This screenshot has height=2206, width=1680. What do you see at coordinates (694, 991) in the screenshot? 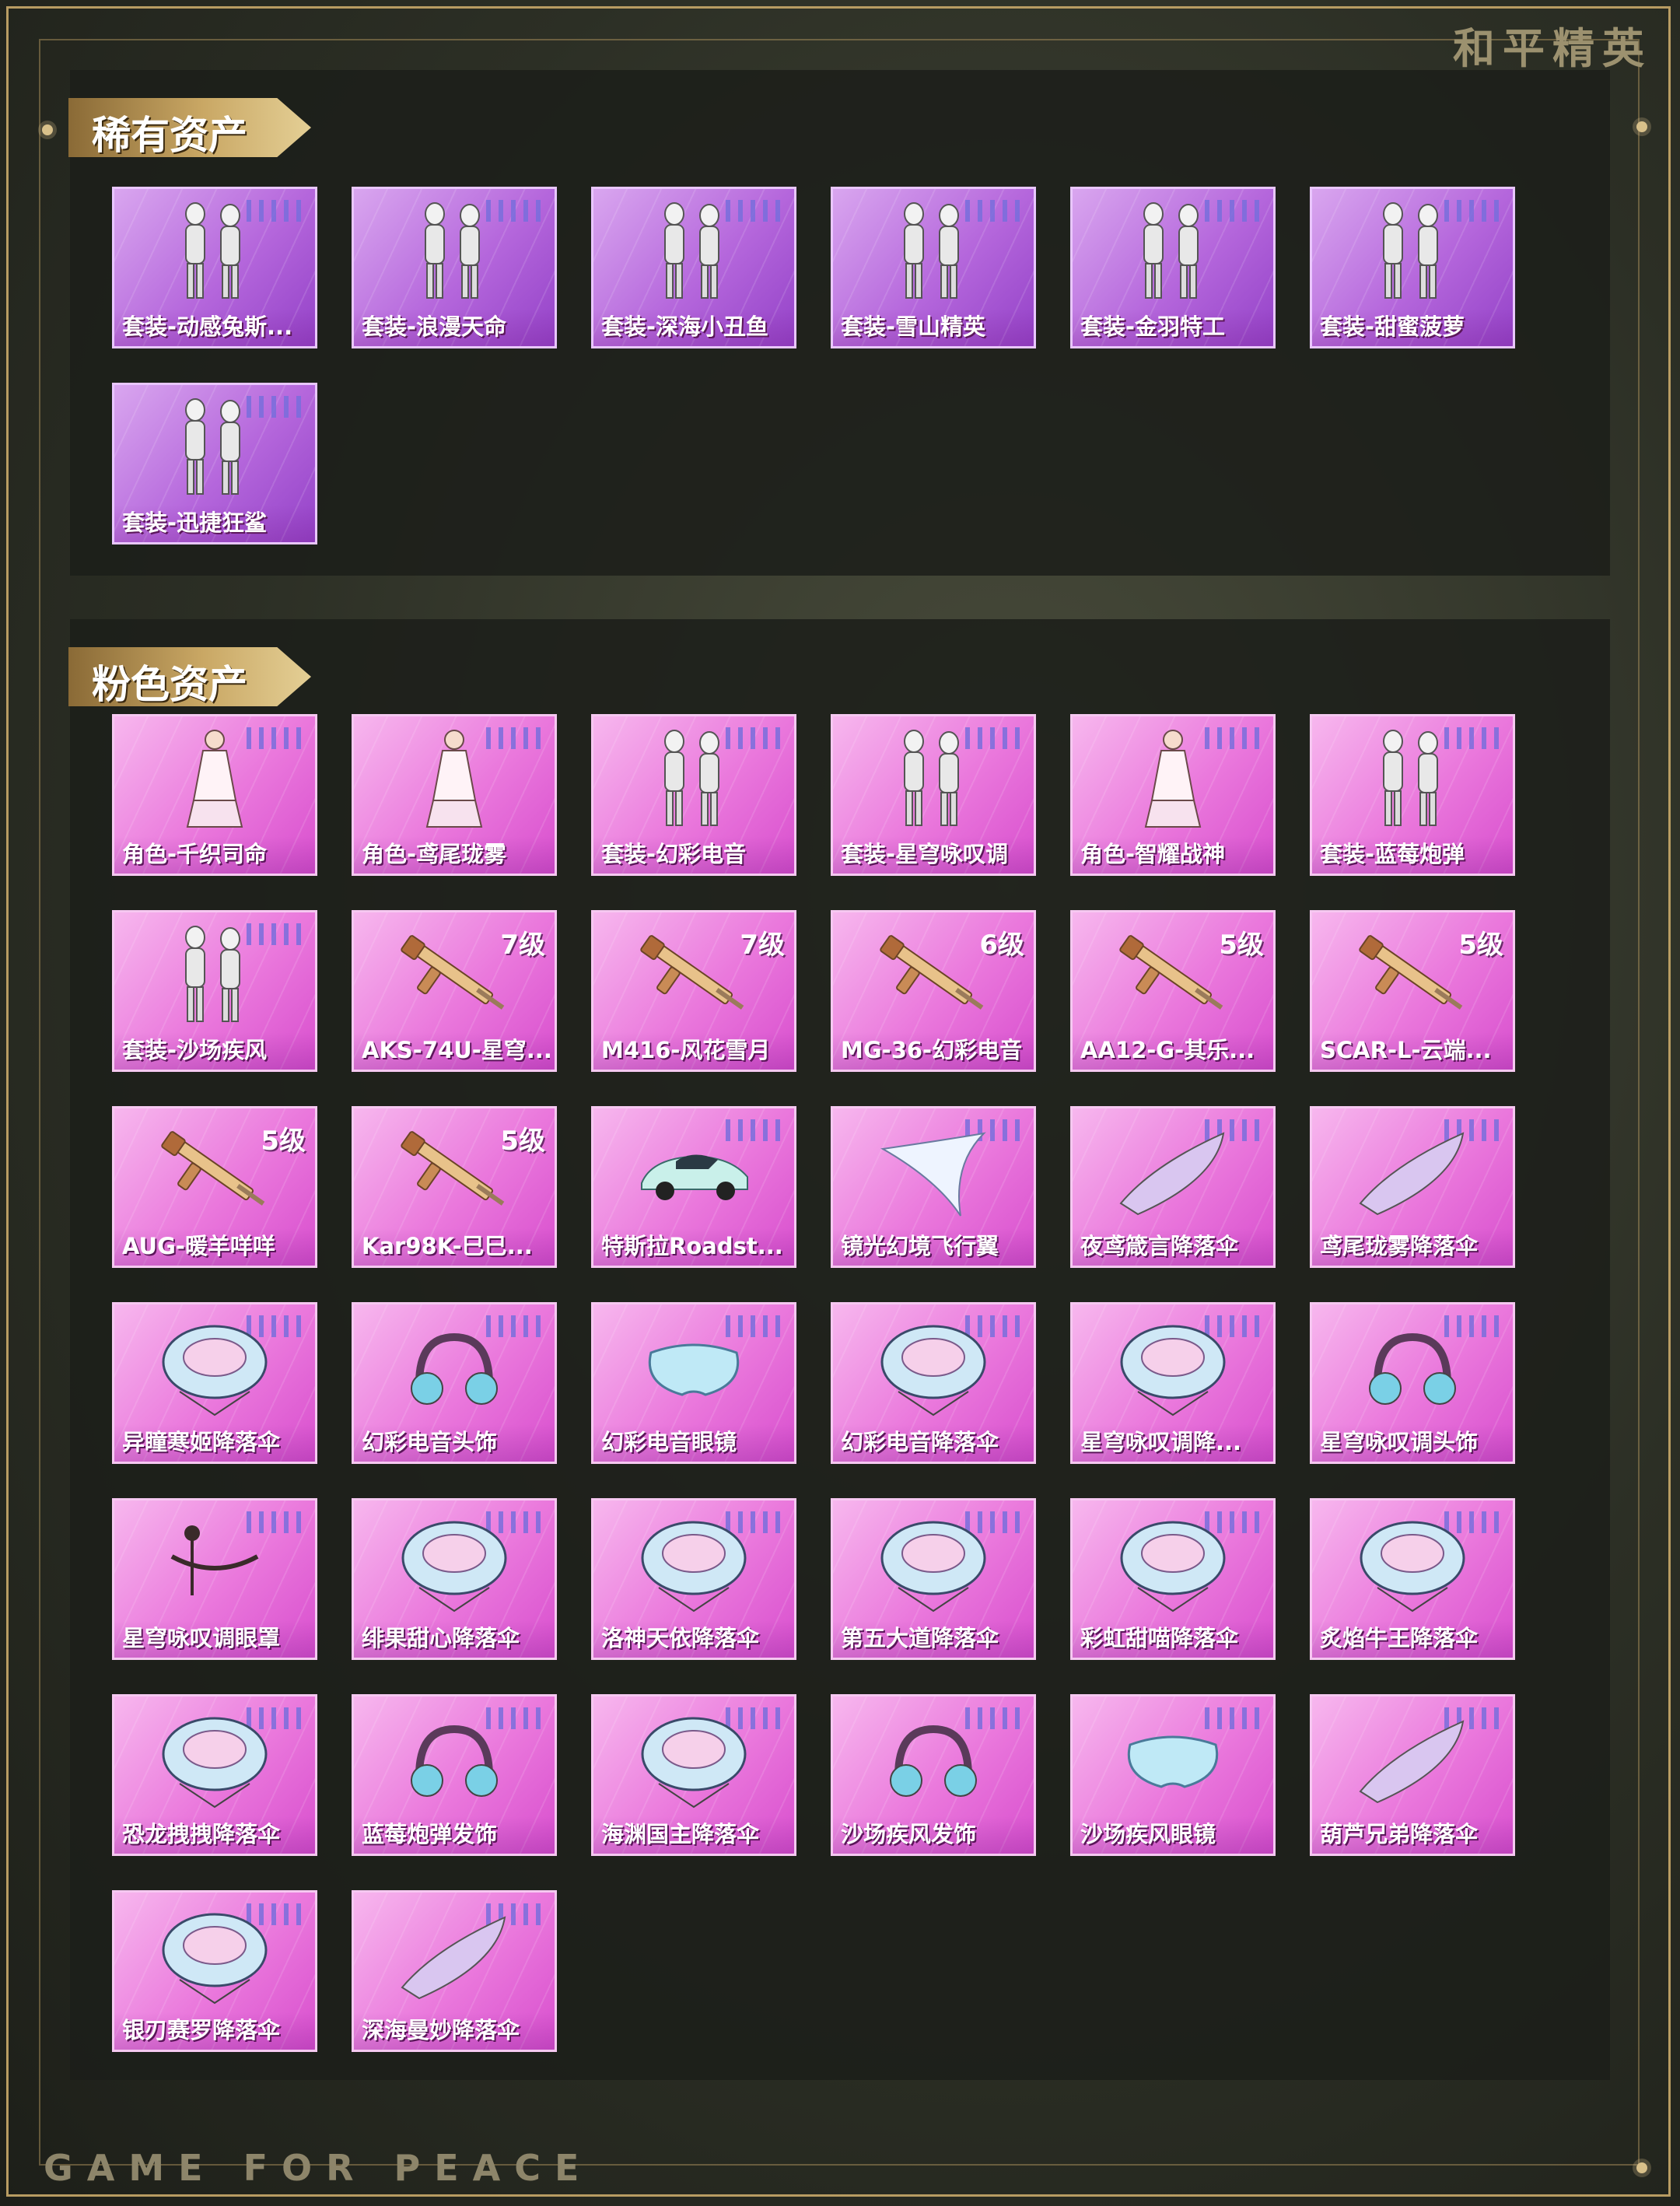
I see `asset-card: 7级 M416-风花雪月` at bounding box center [694, 991].